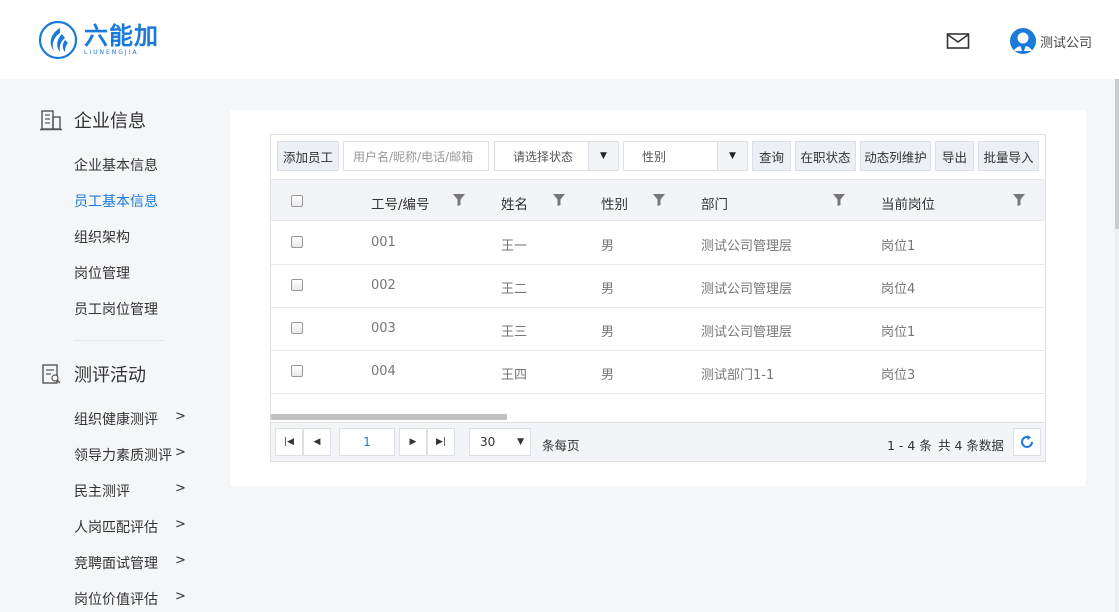 This screenshot has width=1119, height=612. Describe the element at coordinates (898, 375) in the screenshot. I see `cell-position: 岗位3` at that location.